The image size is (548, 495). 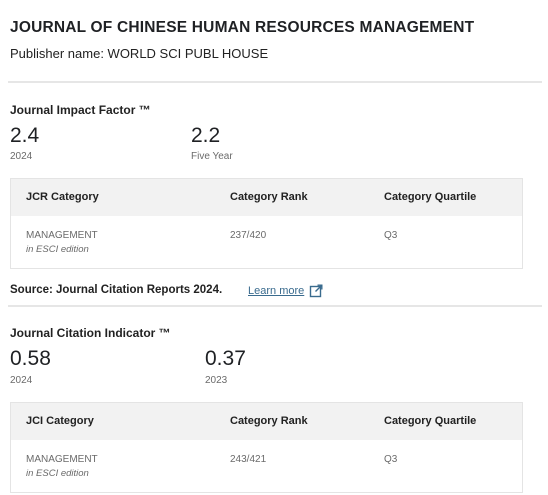 I want to click on publisher-name: Publisher name: WORLD SCI PUBL HOUSE, so click(x=139, y=53).